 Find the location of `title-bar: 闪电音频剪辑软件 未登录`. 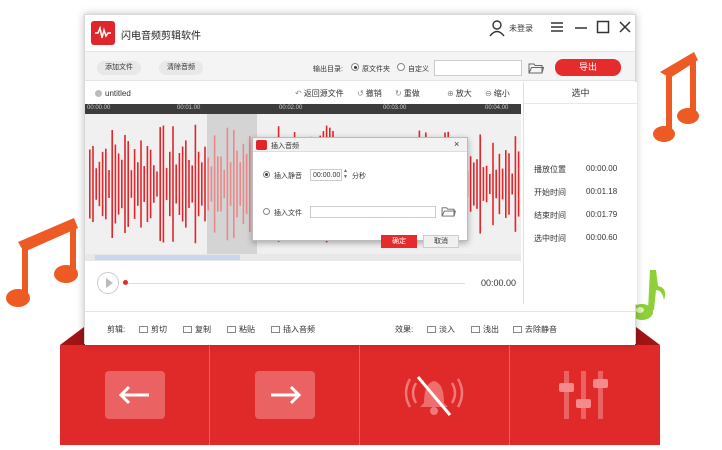

title-bar: 闪电音频剪辑软件 未登录 is located at coordinates (360, 33).